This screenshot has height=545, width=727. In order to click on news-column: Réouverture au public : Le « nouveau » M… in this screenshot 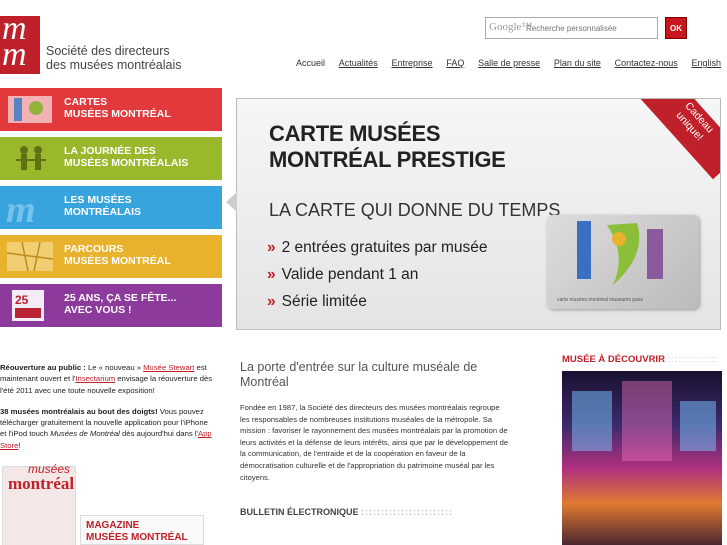, I will do `click(107, 411)`.